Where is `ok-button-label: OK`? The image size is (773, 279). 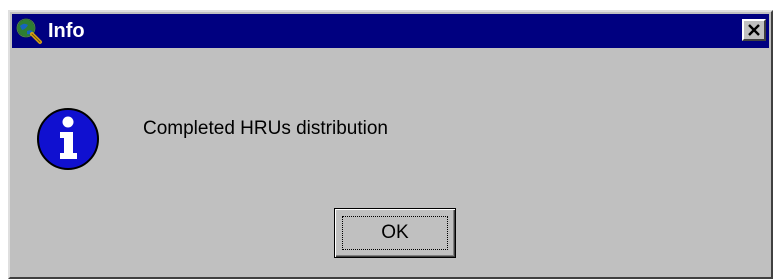
ok-button-label: OK is located at coordinates (395, 232).